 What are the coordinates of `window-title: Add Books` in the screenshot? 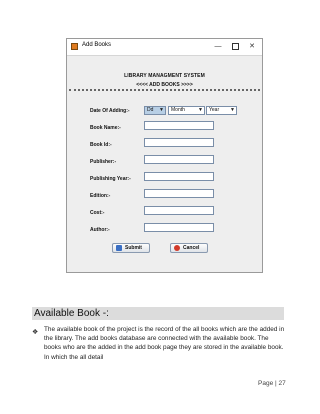 It's located at (97, 45).